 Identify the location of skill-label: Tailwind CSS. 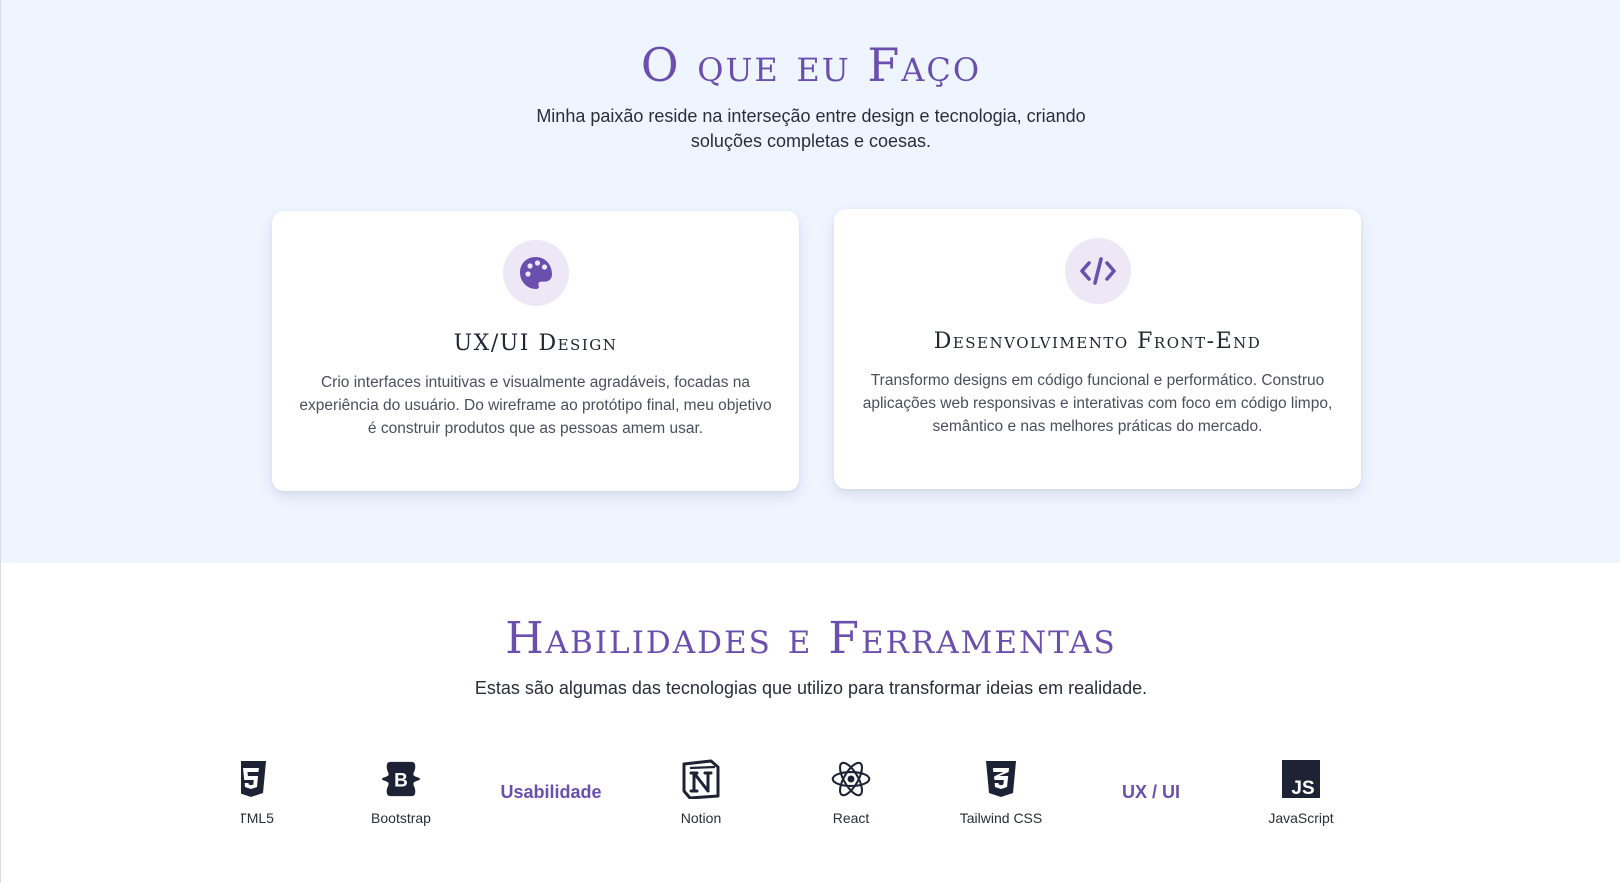
(1001, 818).